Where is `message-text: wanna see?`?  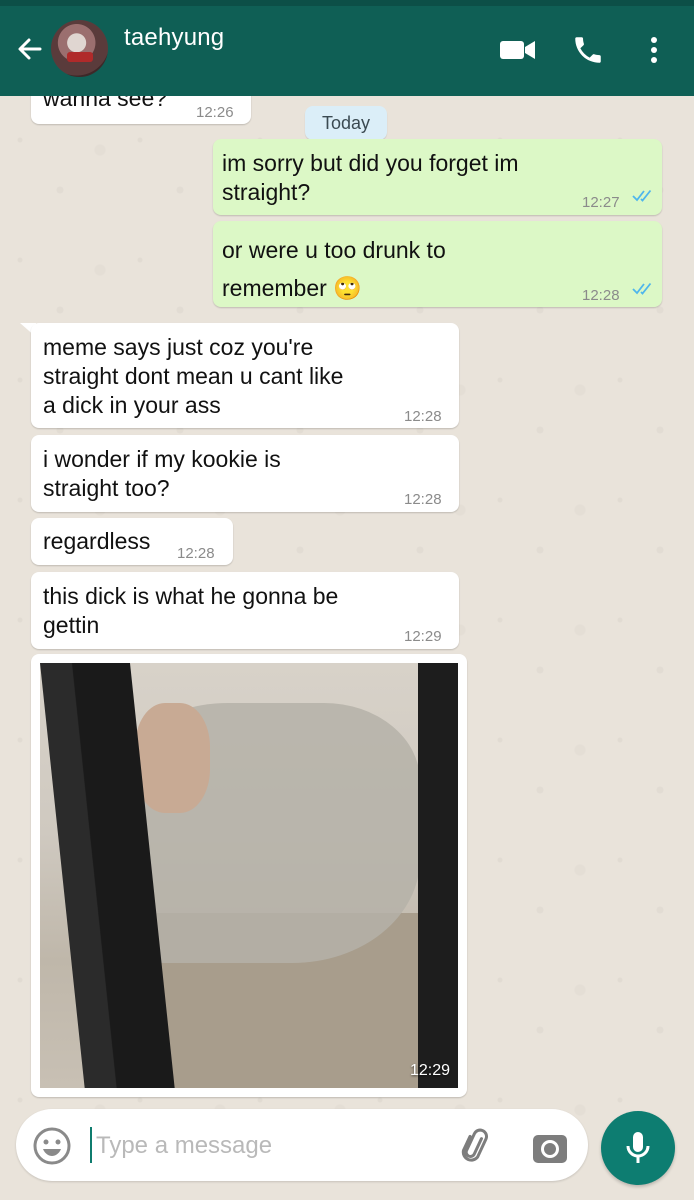 message-text: wanna see? is located at coordinates (105, 98).